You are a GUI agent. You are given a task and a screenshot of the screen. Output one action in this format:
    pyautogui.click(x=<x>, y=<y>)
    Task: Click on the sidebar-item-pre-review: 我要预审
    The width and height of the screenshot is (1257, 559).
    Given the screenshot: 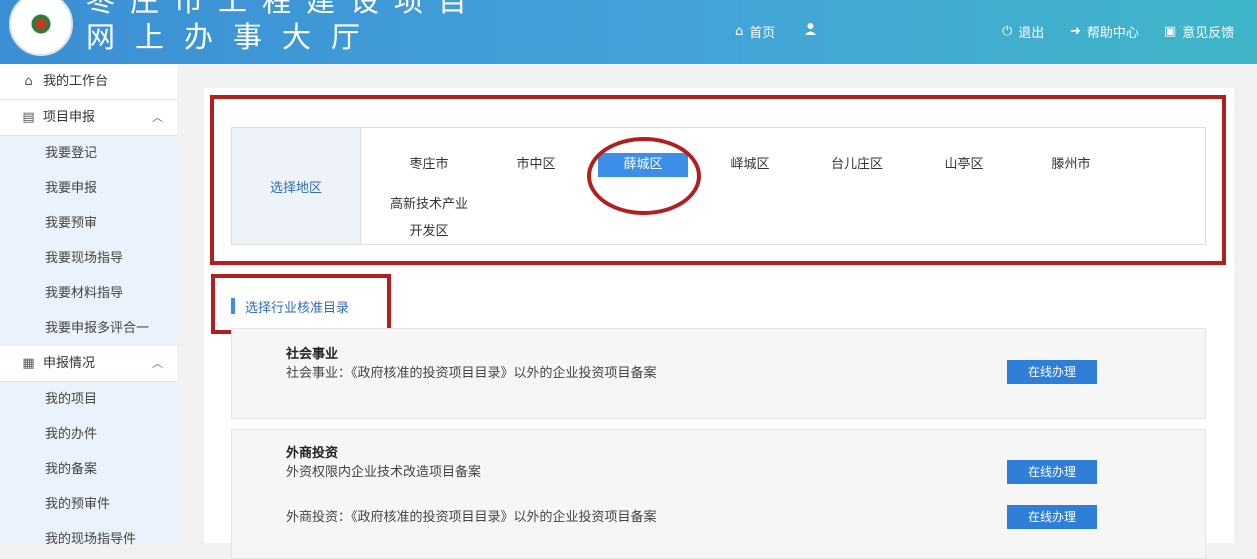 What is the action you would take?
    pyautogui.click(x=88, y=223)
    